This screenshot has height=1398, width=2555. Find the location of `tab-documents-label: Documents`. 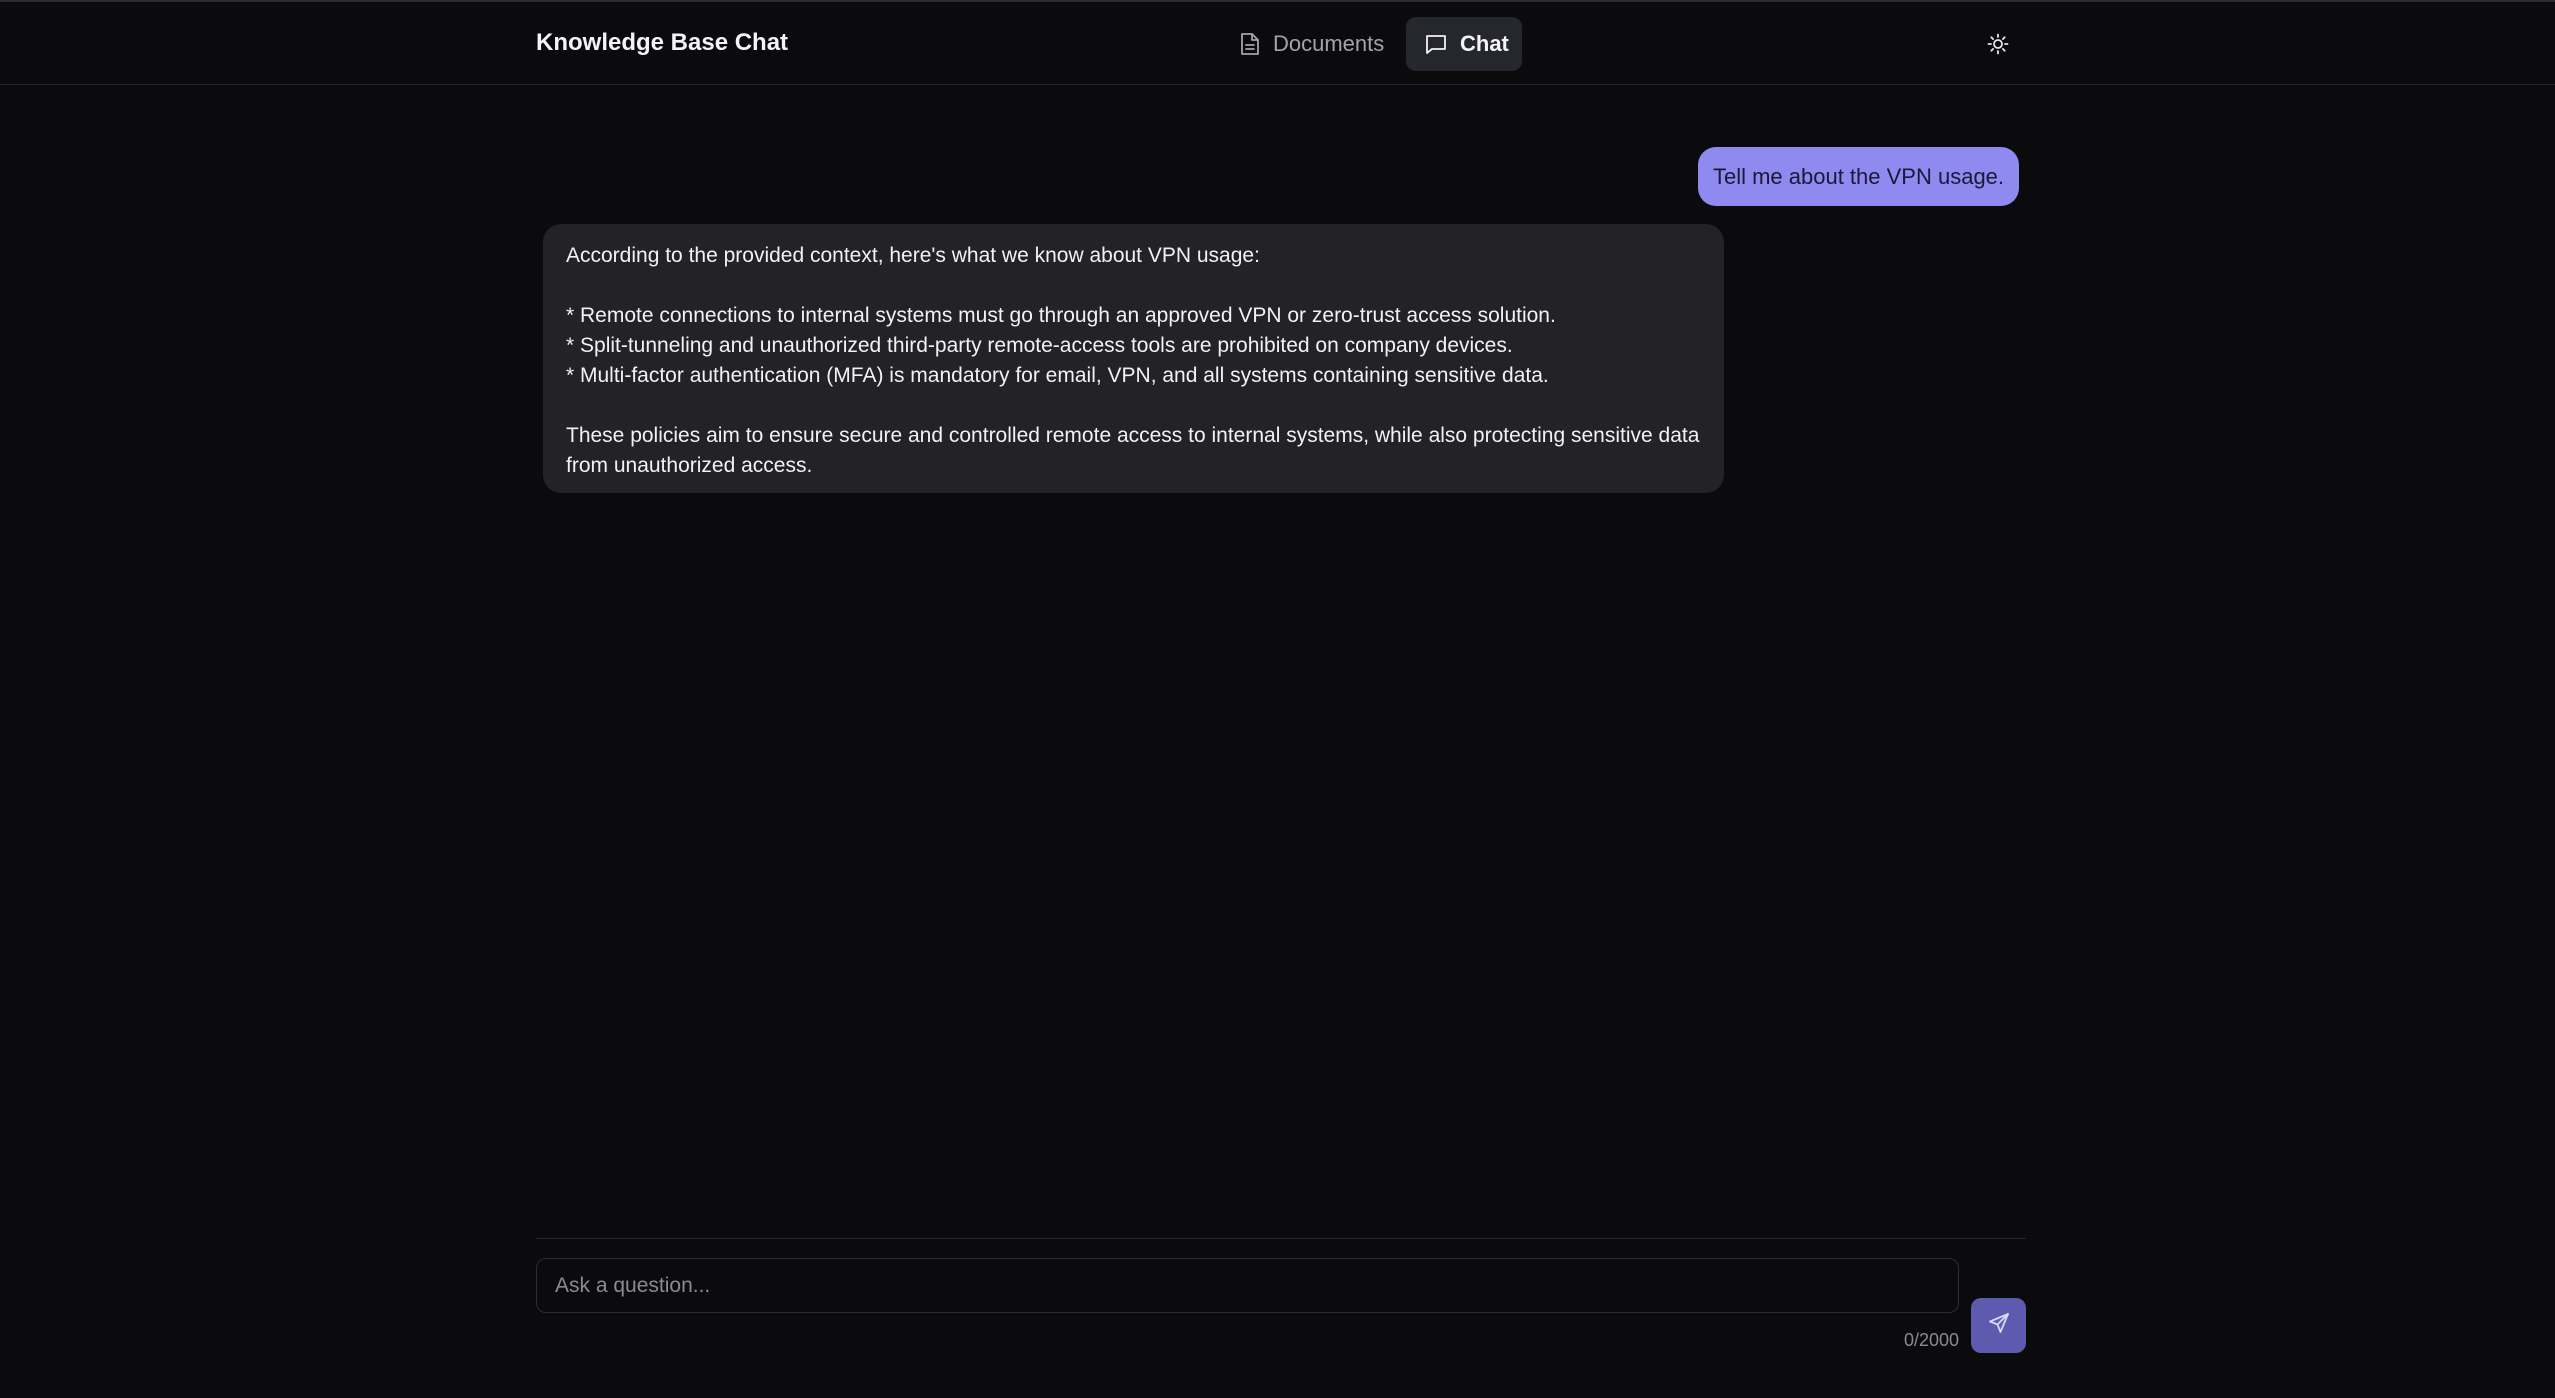

tab-documents-label: Documents is located at coordinates (1329, 43).